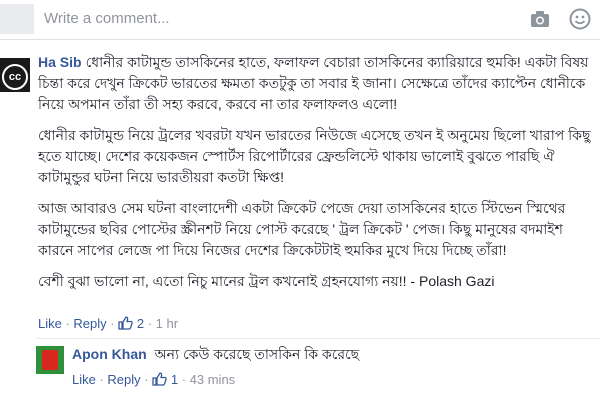 The width and height of the screenshot is (600, 400). I want to click on reply-actions: Like · Reply · 1 · 43 mins, so click(154, 379).